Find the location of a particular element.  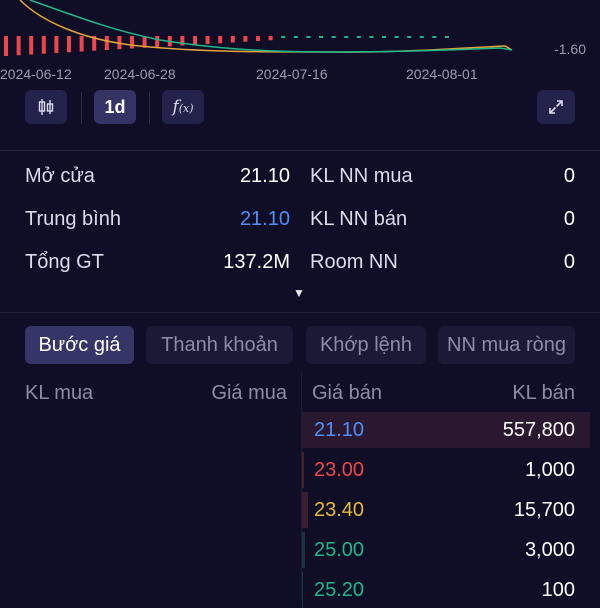

axis-value-label: -1.60 is located at coordinates (570, 49).